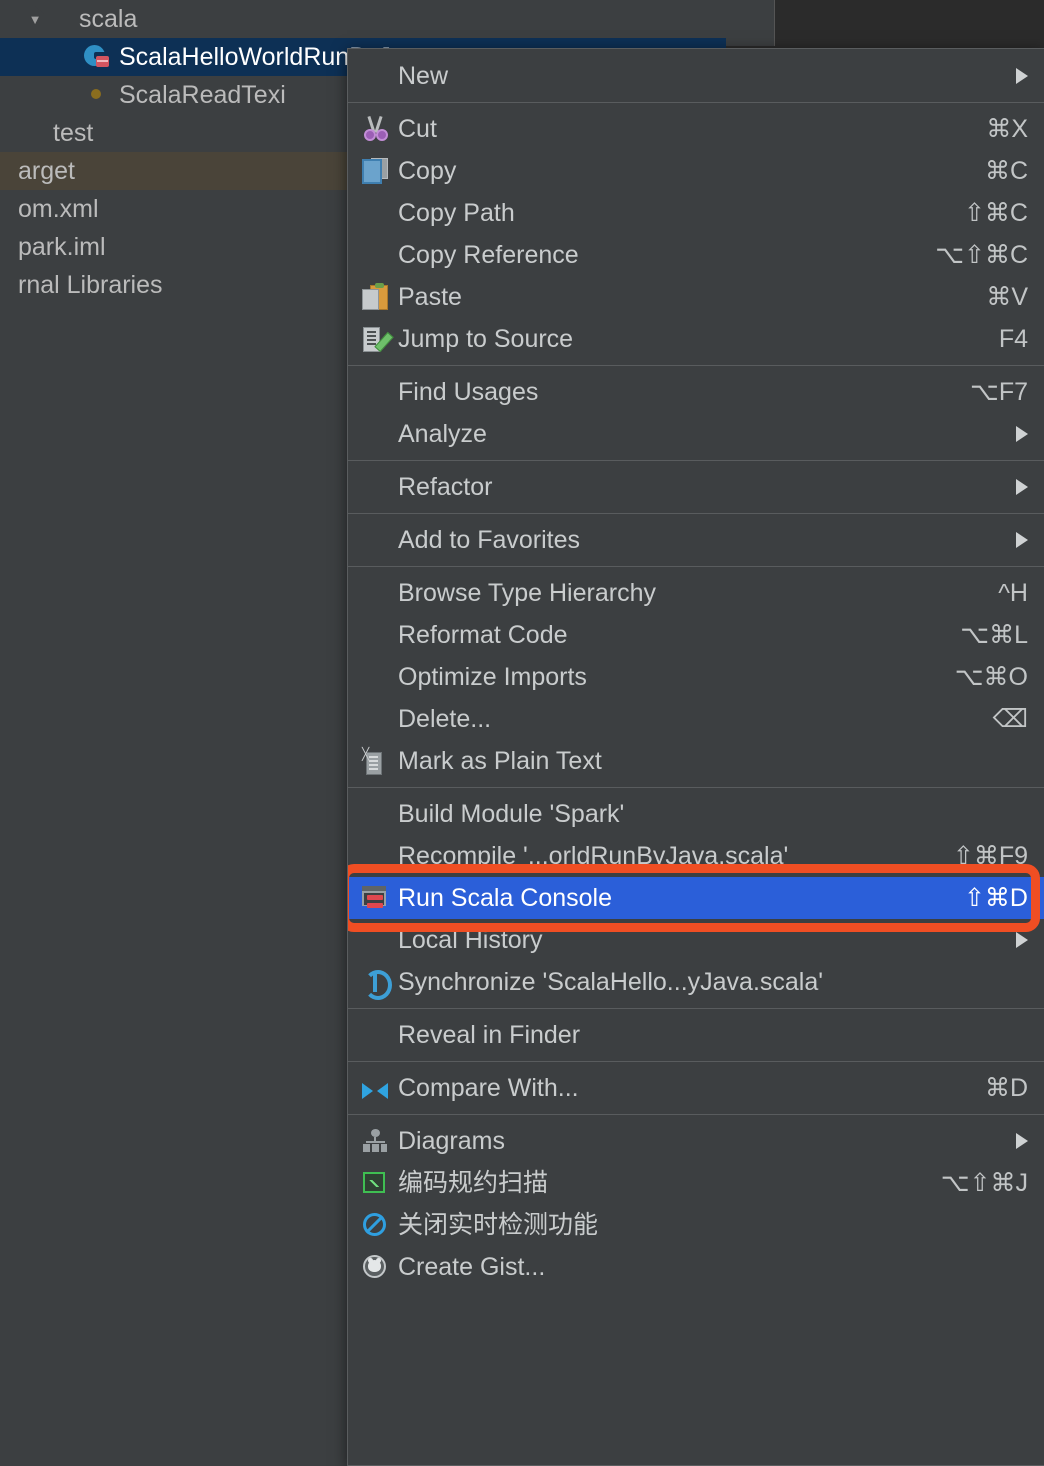 The width and height of the screenshot is (1044, 1466). I want to click on menu-item: Delete... ⌫, so click(696, 719).